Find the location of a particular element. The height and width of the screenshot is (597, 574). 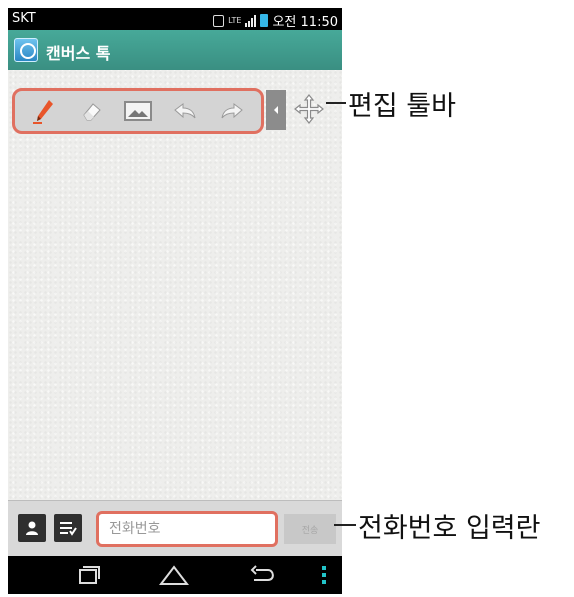

pen-icon is located at coordinates (43, 112).